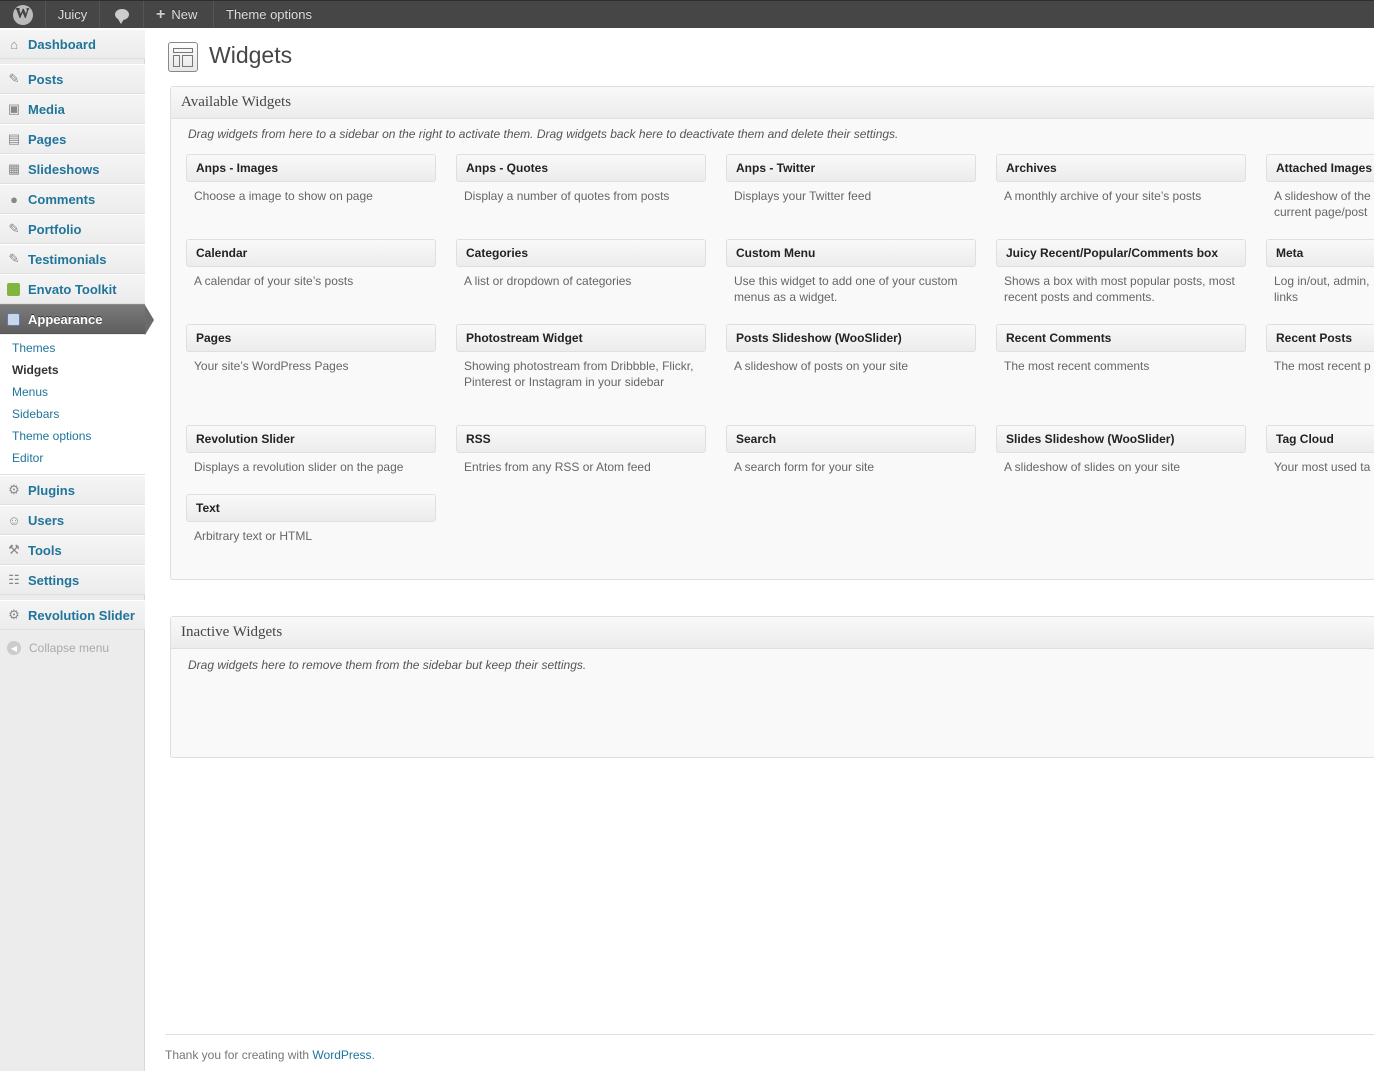 The width and height of the screenshot is (1374, 1071). Describe the element at coordinates (14, 520) in the screenshot. I see `users-icon: ☺` at that location.